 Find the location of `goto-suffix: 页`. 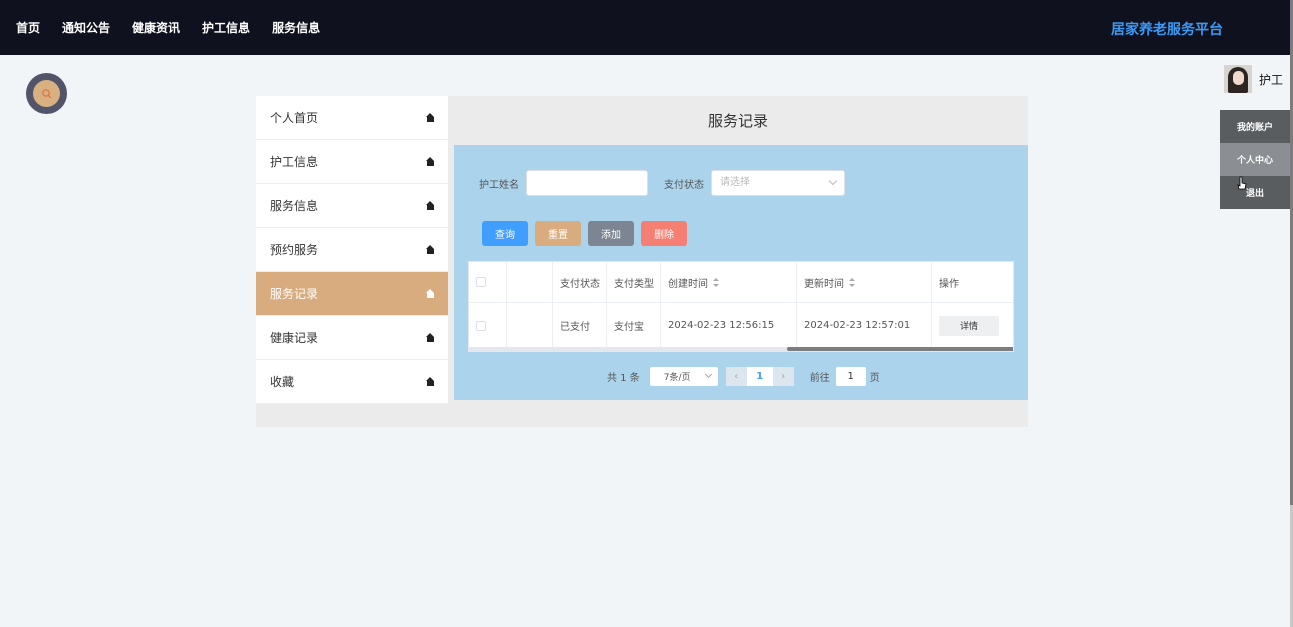

goto-suffix: 页 is located at coordinates (874, 378).